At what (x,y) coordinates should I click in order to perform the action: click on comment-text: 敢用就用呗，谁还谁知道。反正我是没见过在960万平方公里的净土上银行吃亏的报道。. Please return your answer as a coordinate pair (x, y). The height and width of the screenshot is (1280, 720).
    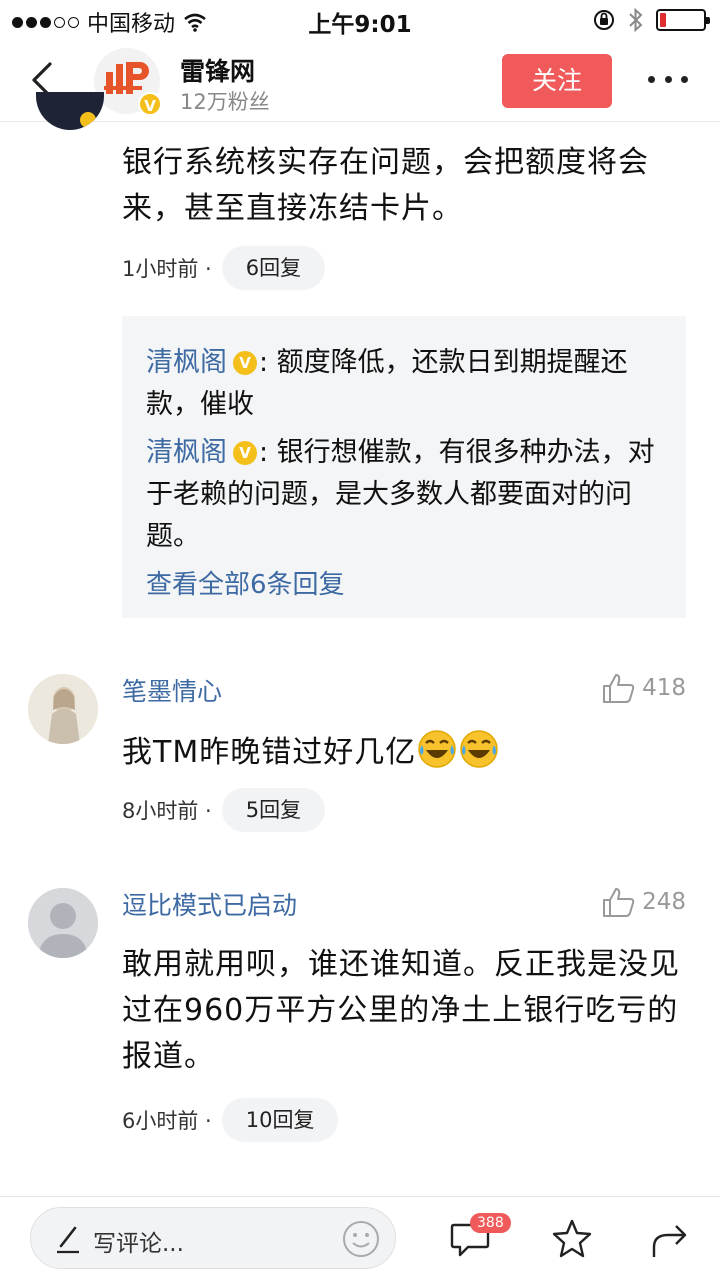
    Looking at the image, I should click on (401, 1010).